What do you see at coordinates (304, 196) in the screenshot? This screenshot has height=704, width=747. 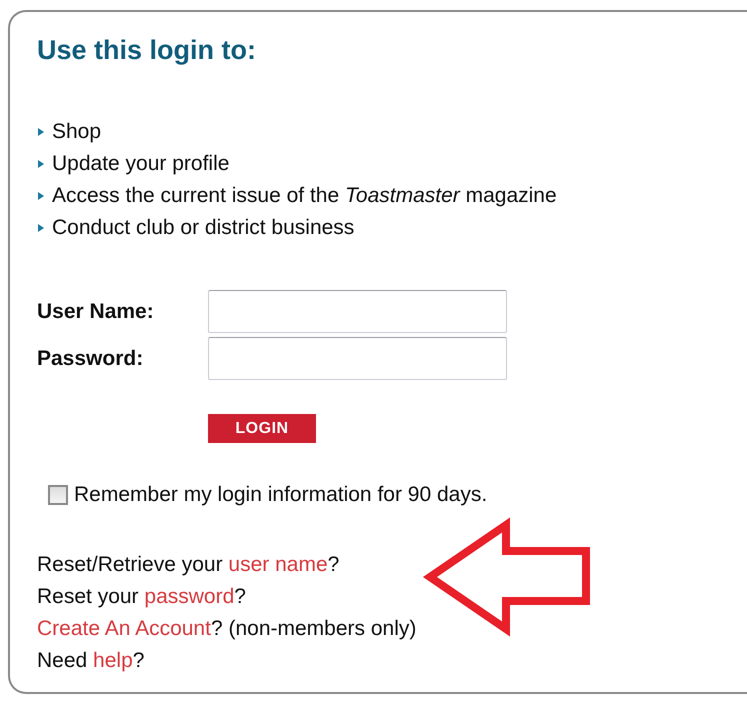 I see `use-item: Access the current issue of the Toastmaster magazine` at bounding box center [304, 196].